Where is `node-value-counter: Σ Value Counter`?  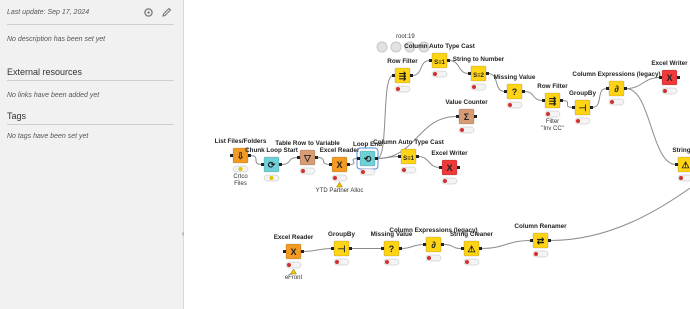 node-value-counter: Σ Value Counter is located at coordinates (466, 116).